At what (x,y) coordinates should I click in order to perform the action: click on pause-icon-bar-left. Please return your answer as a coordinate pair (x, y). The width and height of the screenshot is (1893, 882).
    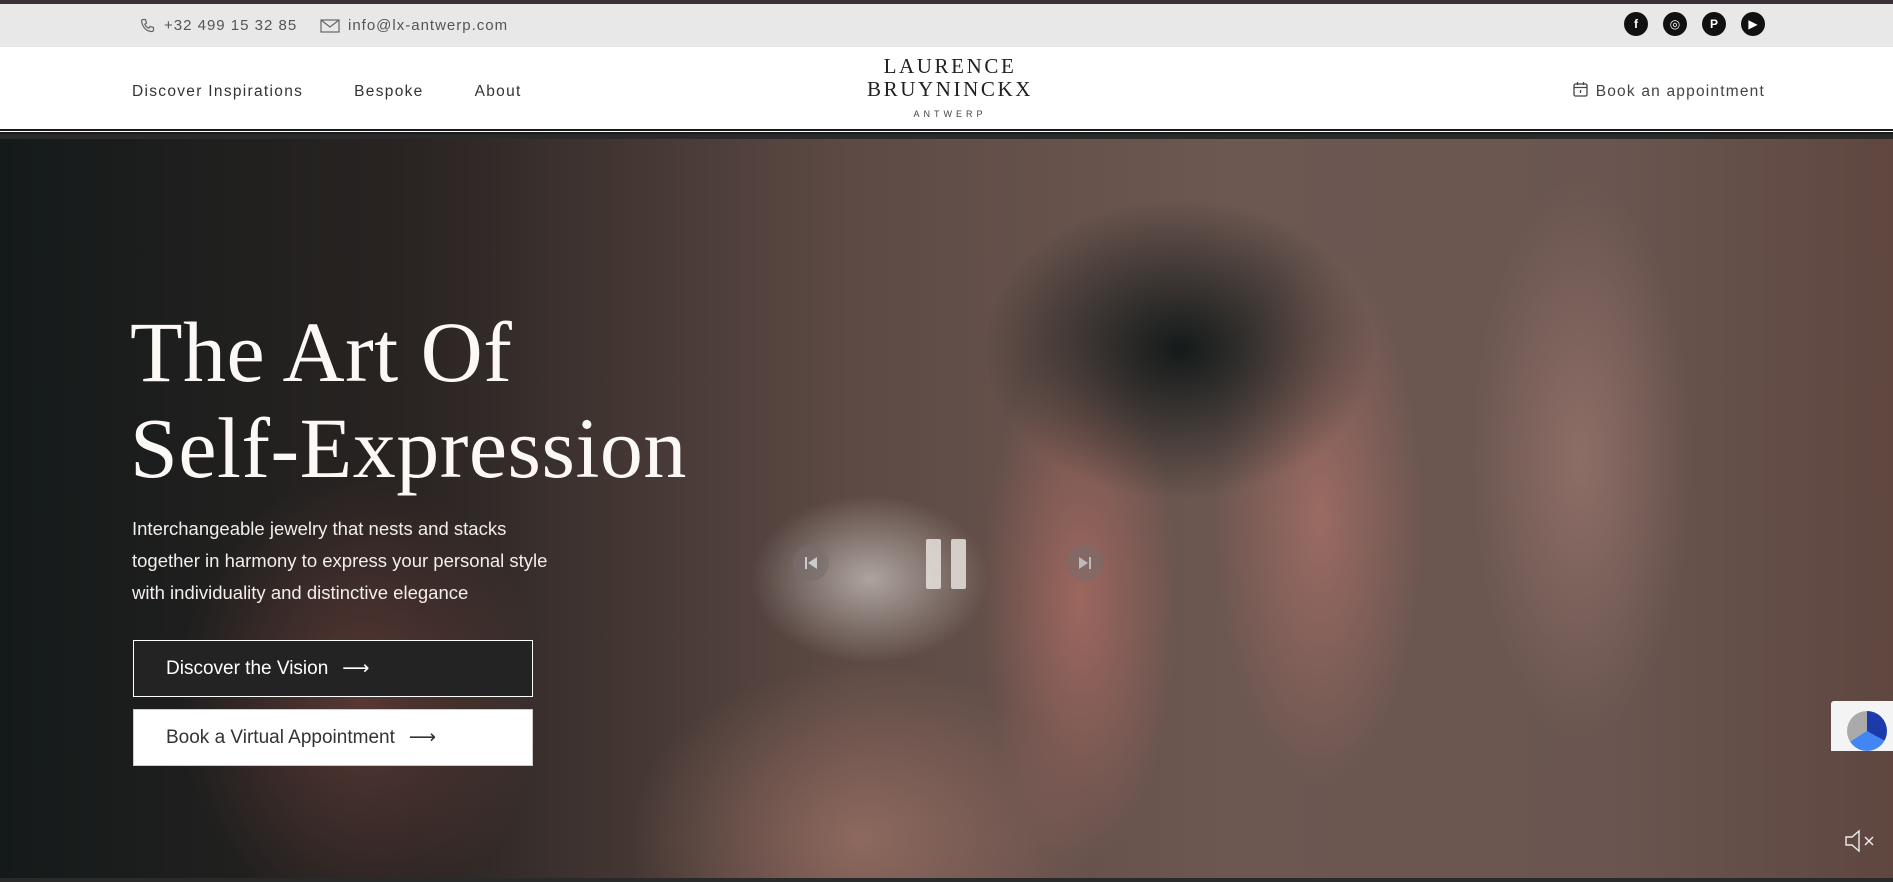
    Looking at the image, I should click on (933, 564).